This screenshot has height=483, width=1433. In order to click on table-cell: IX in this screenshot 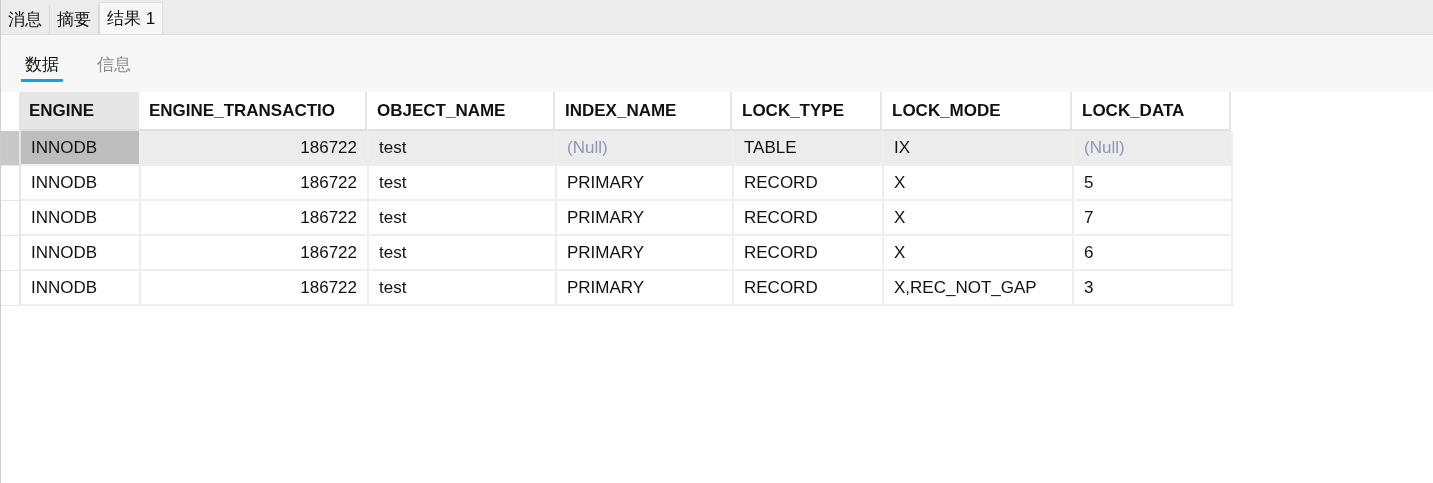, I will do `click(979, 148)`.